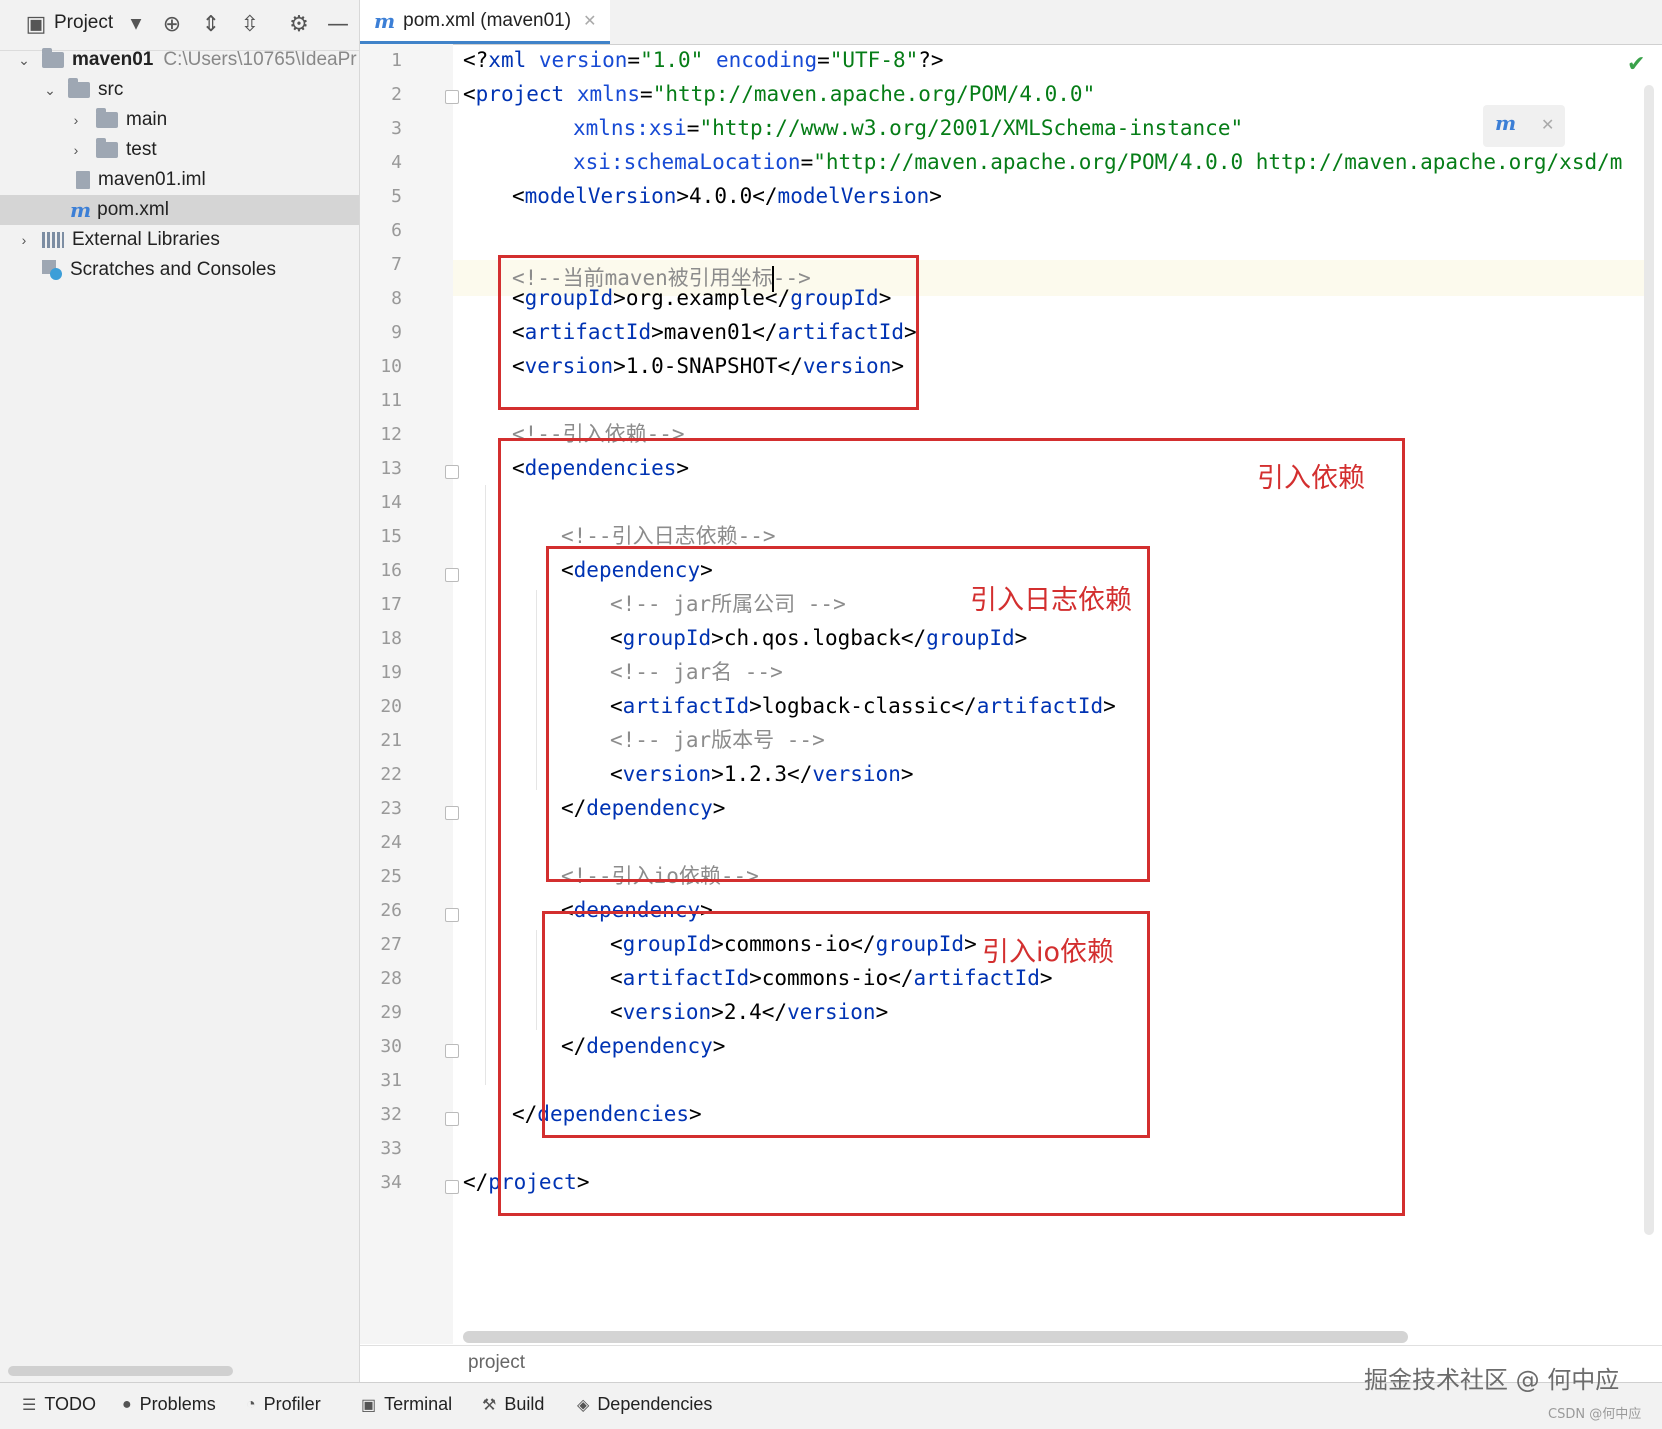  I want to click on line-number: 22, so click(381, 774).